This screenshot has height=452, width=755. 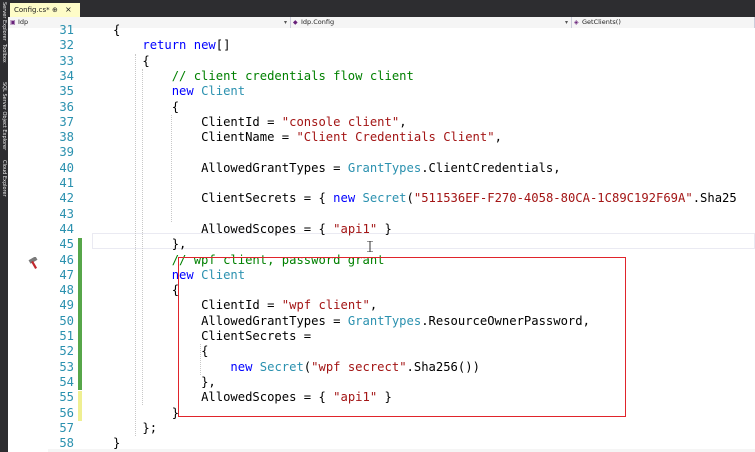 What do you see at coordinates (55, 10) in the screenshot?
I see `pin-icon: ⊕` at bounding box center [55, 10].